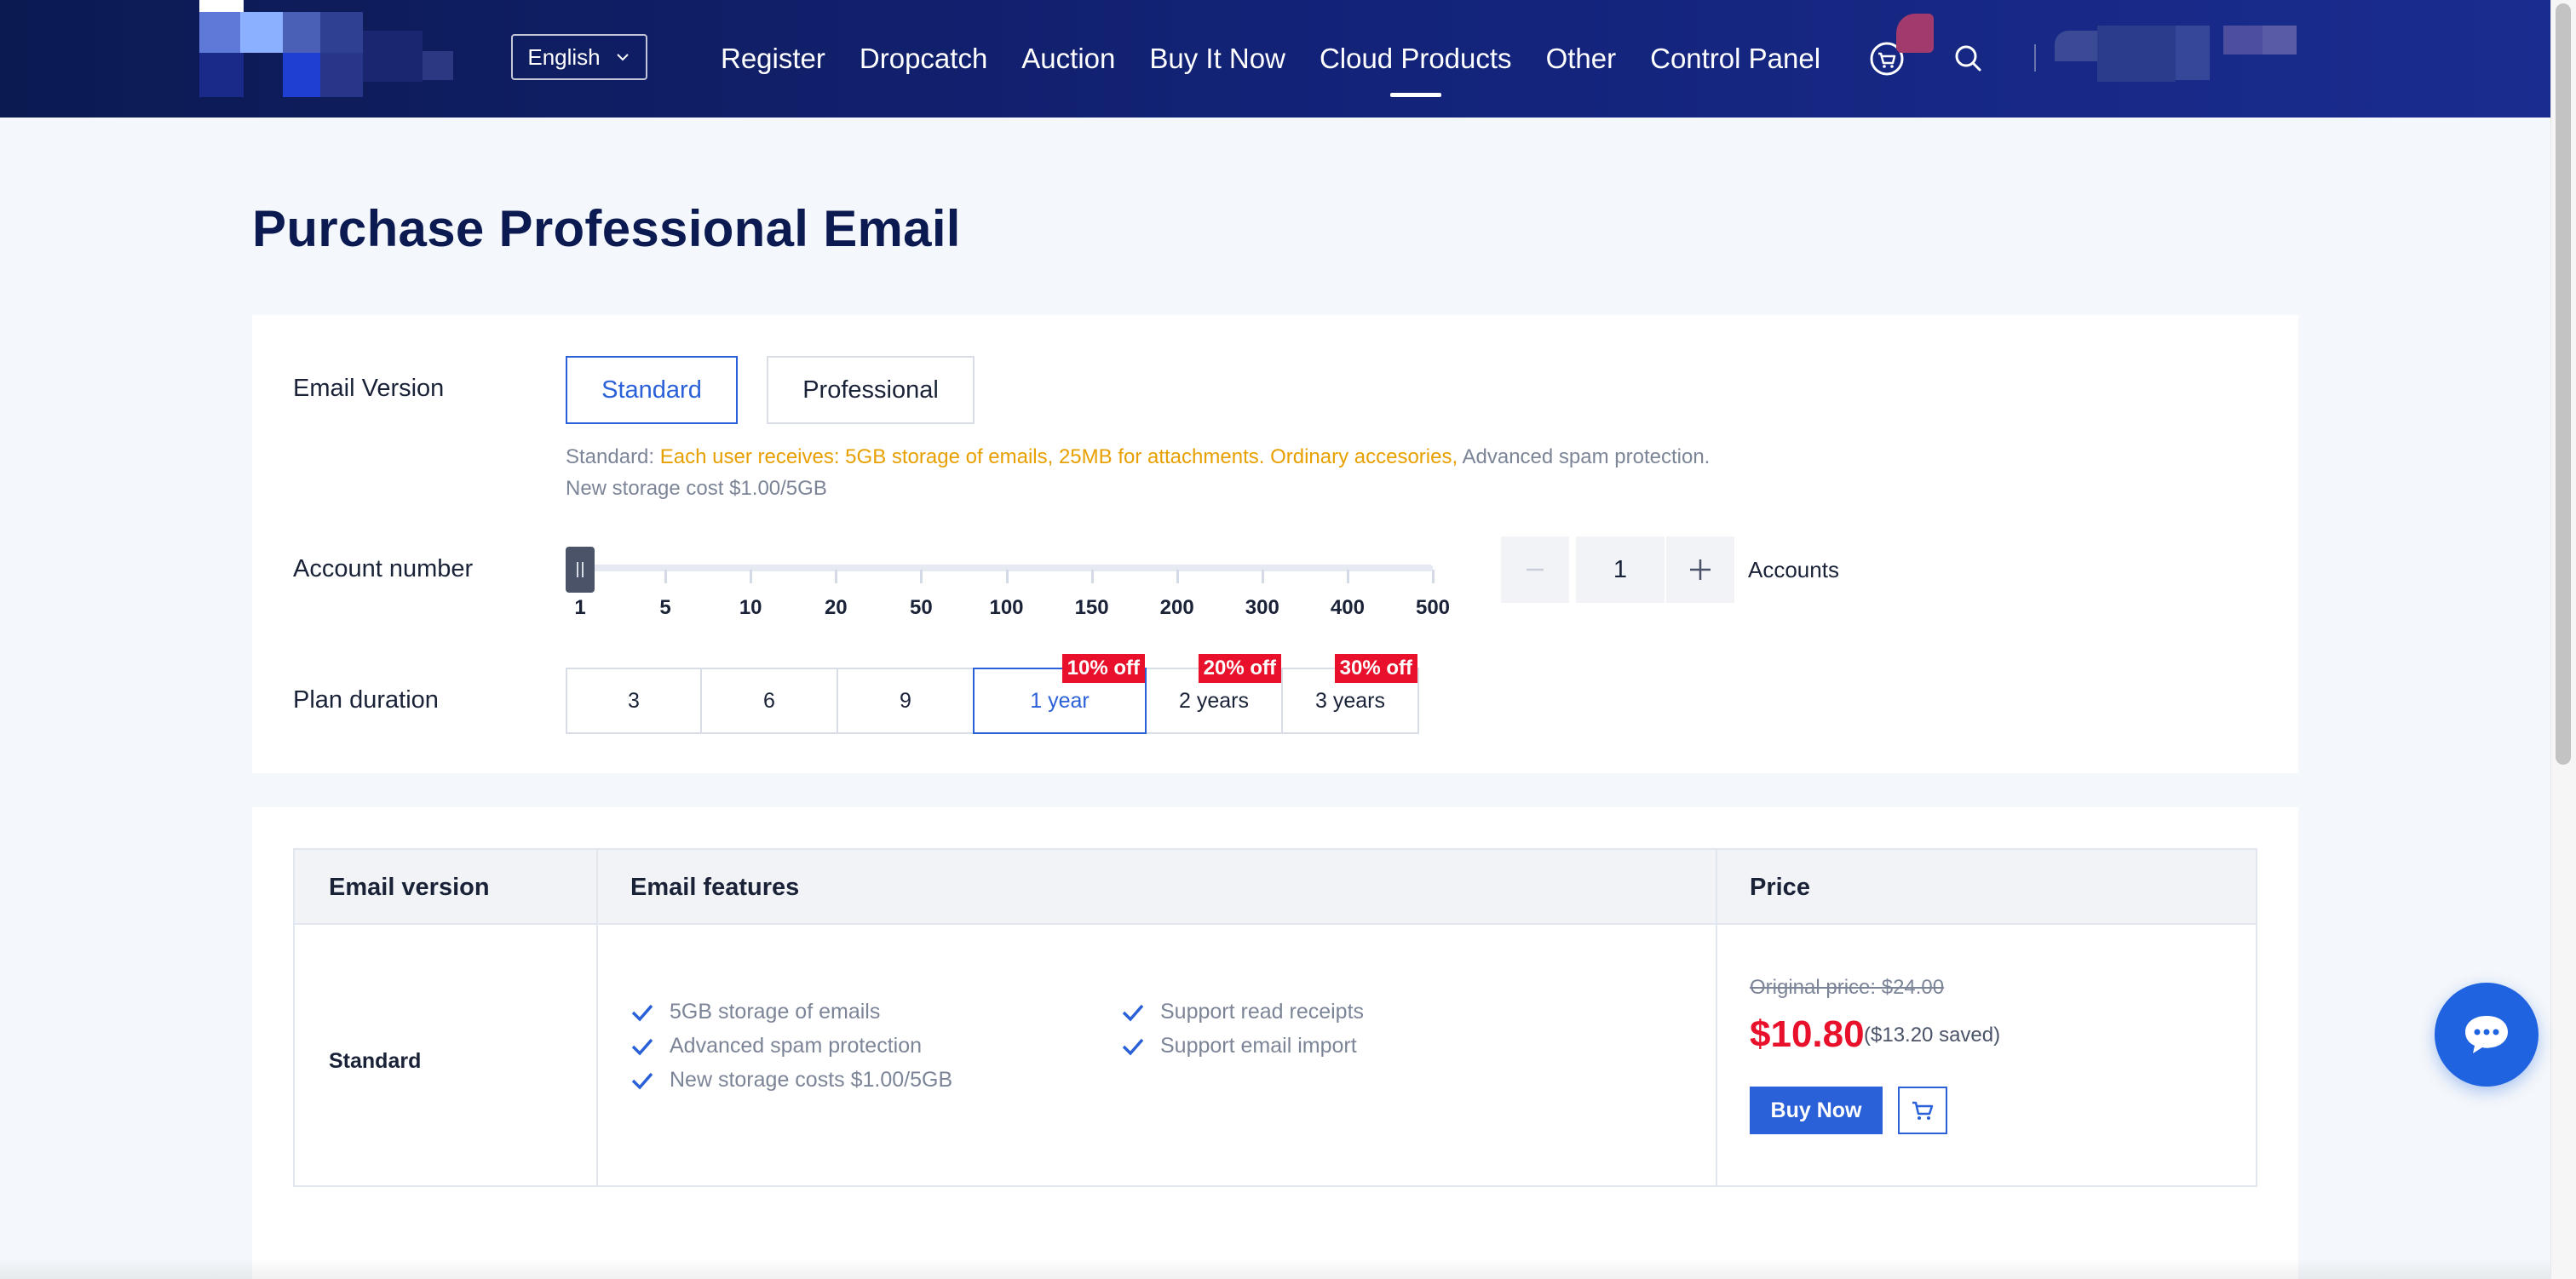 Image resolution: width=2576 pixels, height=1279 pixels. I want to click on page-scrollbar, so click(2563, 639).